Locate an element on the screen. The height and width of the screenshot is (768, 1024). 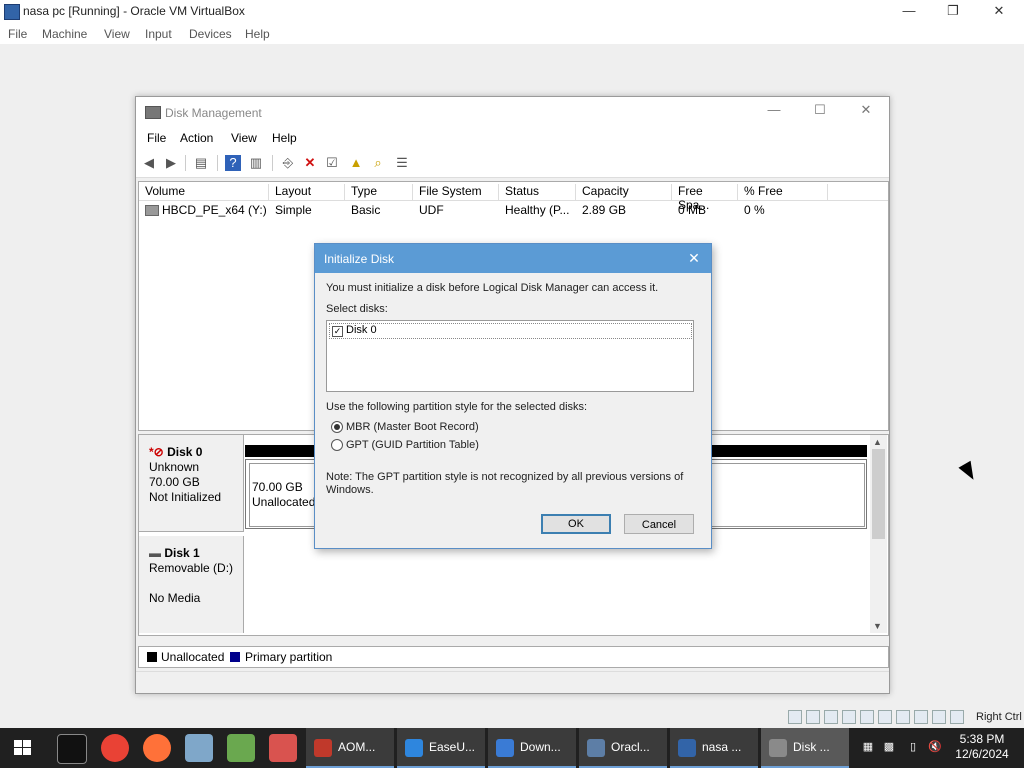
disk1-type: Removable (D:) is located at coordinates (191, 568).